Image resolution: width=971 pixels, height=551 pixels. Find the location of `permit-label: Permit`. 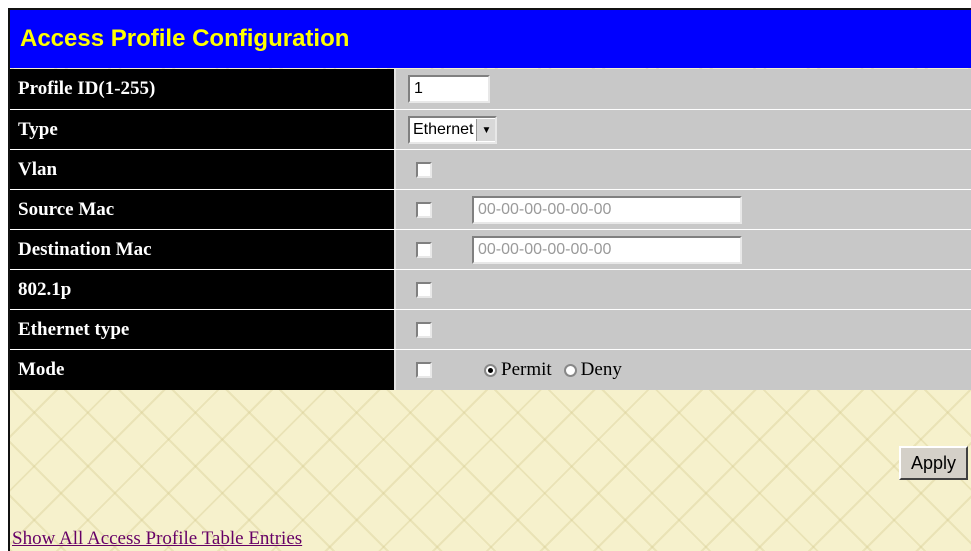

permit-label: Permit is located at coordinates (526, 369).